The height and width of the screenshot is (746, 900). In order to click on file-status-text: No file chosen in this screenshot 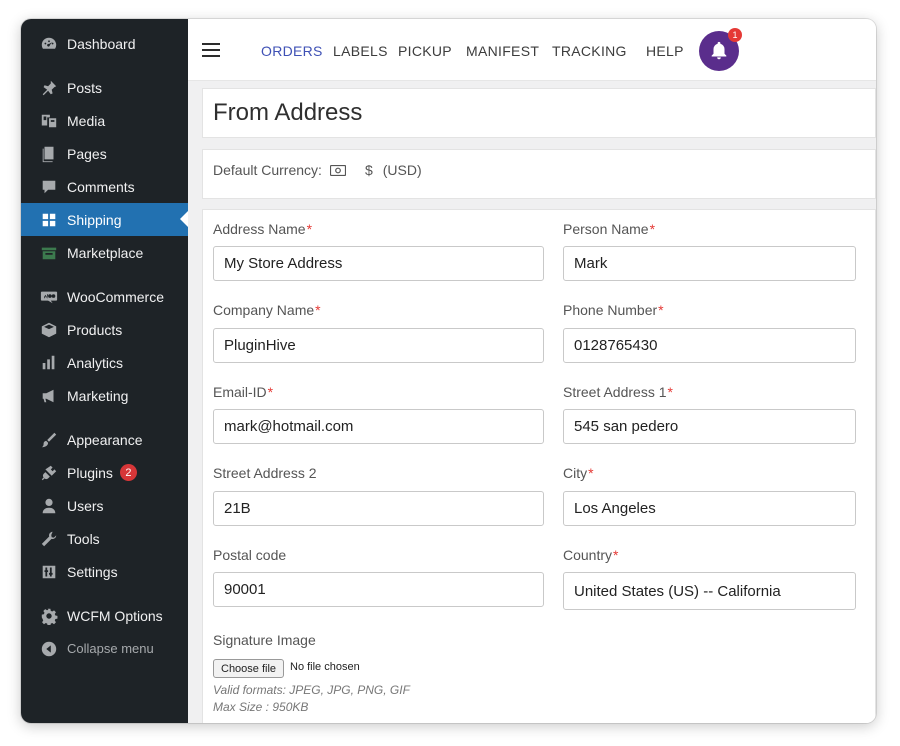, I will do `click(325, 667)`.